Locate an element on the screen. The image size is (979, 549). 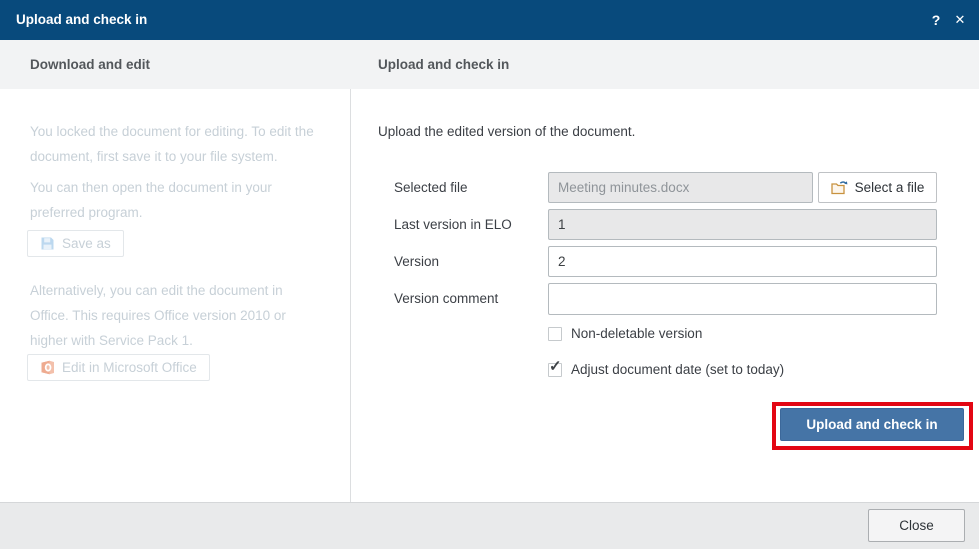
select-file-label: Select a file is located at coordinates (889, 187).